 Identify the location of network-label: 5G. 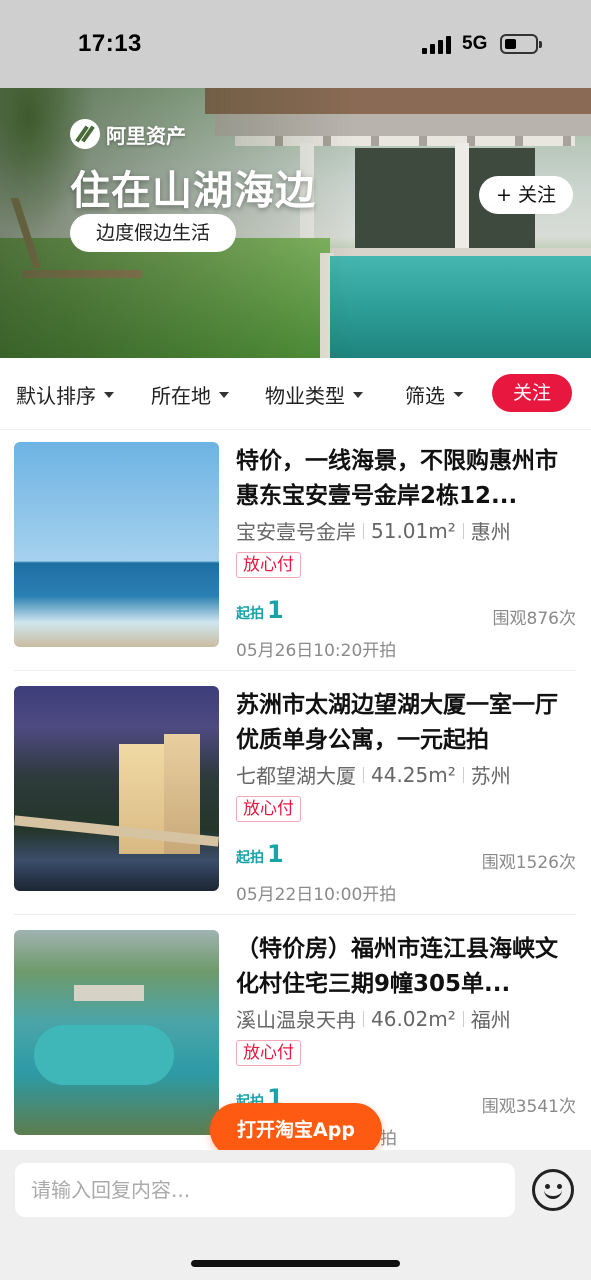
(475, 43).